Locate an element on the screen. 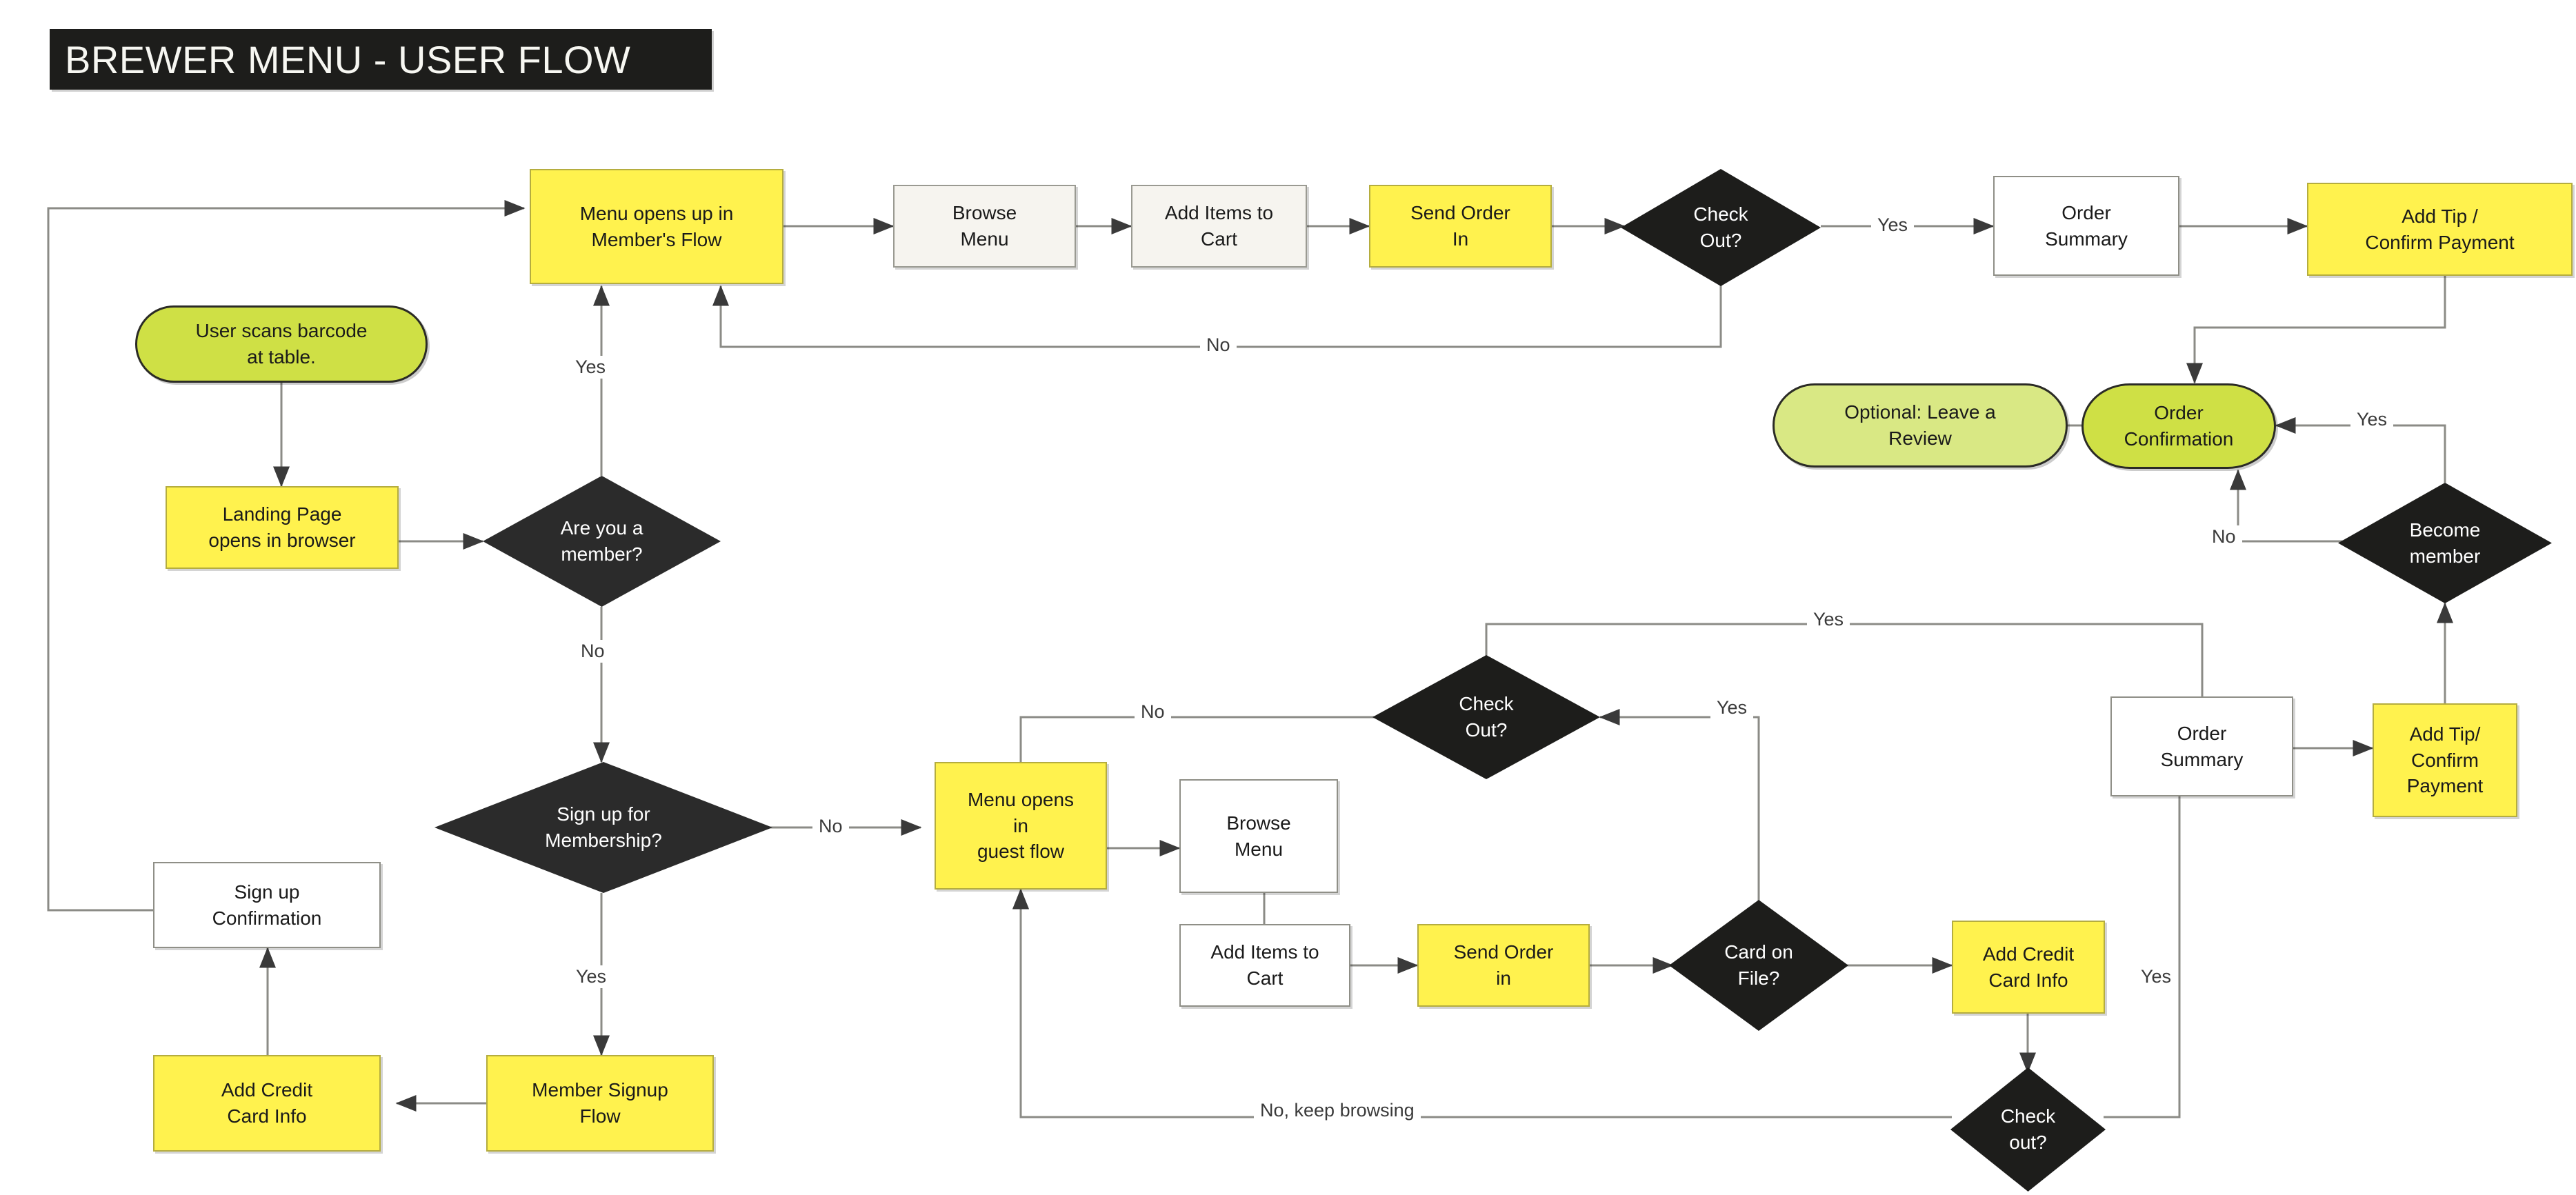  node-label: User scans barcode at table. is located at coordinates (281, 344).